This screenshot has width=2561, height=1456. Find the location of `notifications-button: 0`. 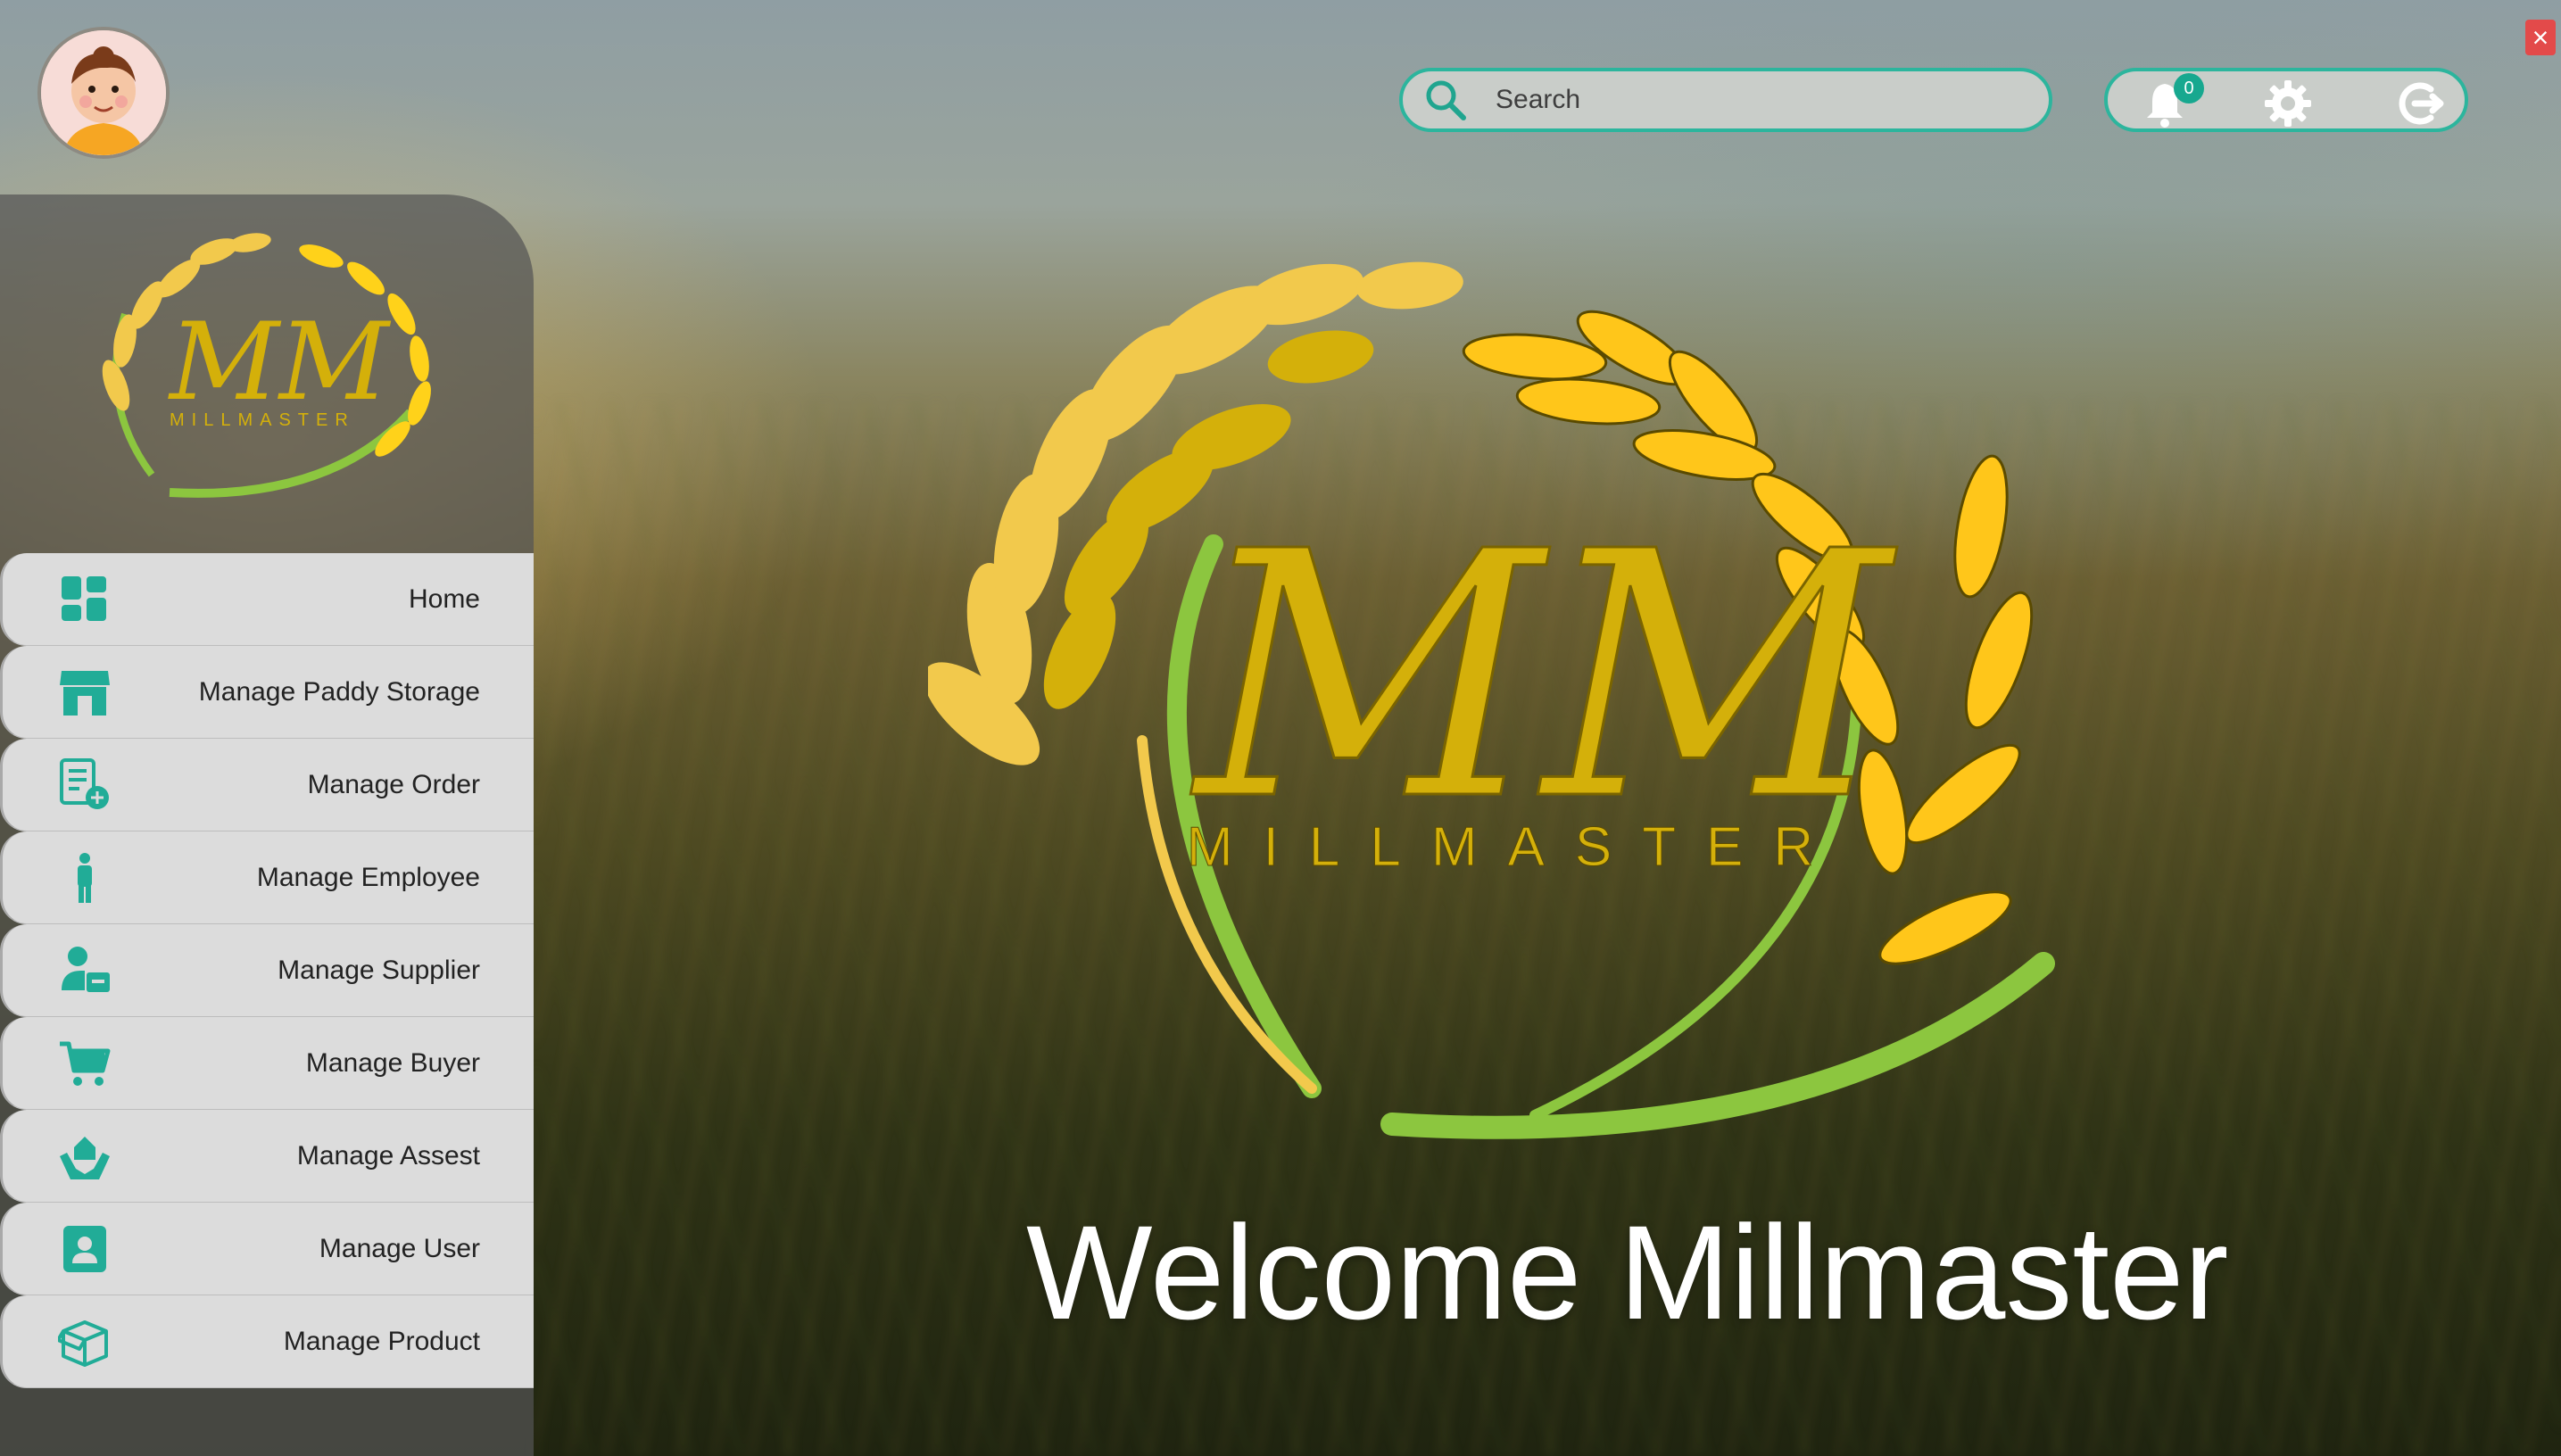

notifications-button: 0 is located at coordinates (2171, 102).